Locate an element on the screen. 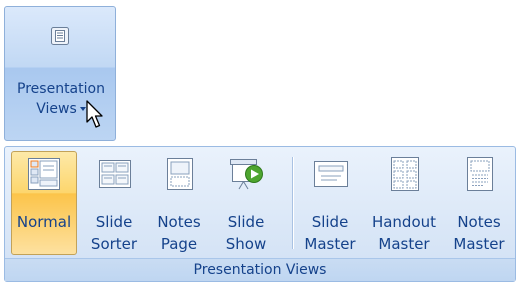 Image resolution: width=518 pixels, height=283 pixels. slide-show-label-line2: Show is located at coordinates (246, 244).